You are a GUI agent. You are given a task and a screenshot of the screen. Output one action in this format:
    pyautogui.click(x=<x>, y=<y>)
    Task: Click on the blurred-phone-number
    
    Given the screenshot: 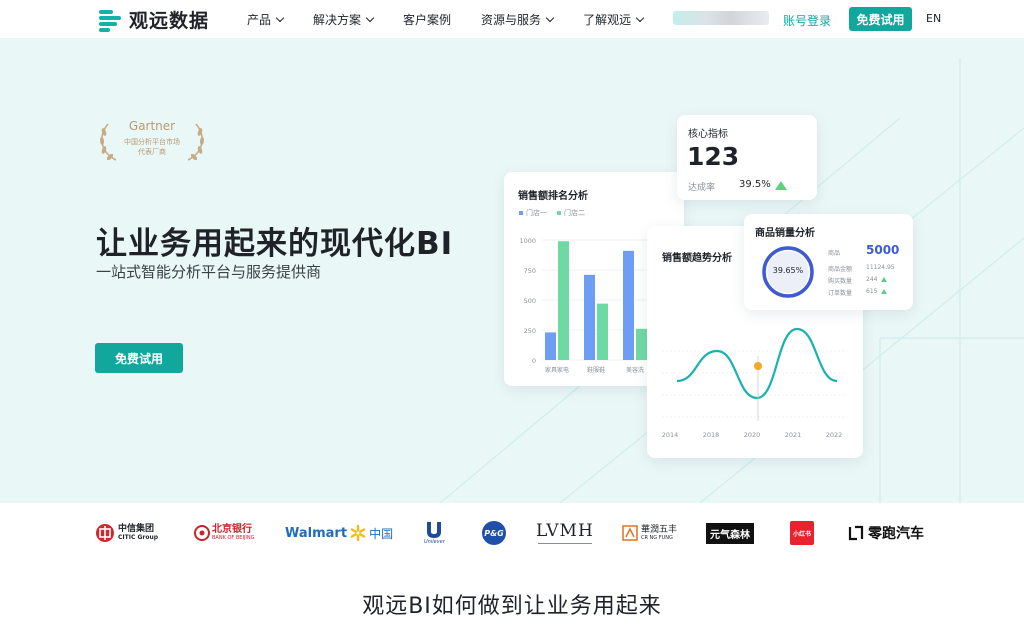 What is the action you would take?
    pyautogui.click(x=721, y=18)
    